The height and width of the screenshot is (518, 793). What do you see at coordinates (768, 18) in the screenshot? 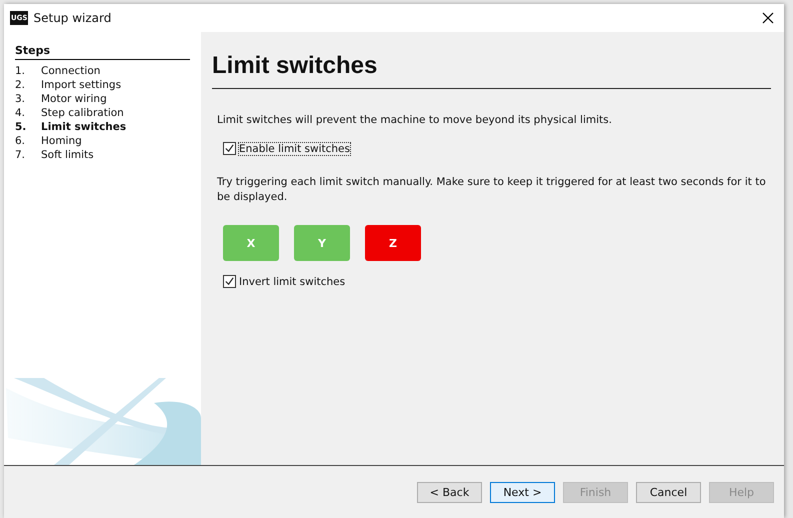
I see `close-icon` at bounding box center [768, 18].